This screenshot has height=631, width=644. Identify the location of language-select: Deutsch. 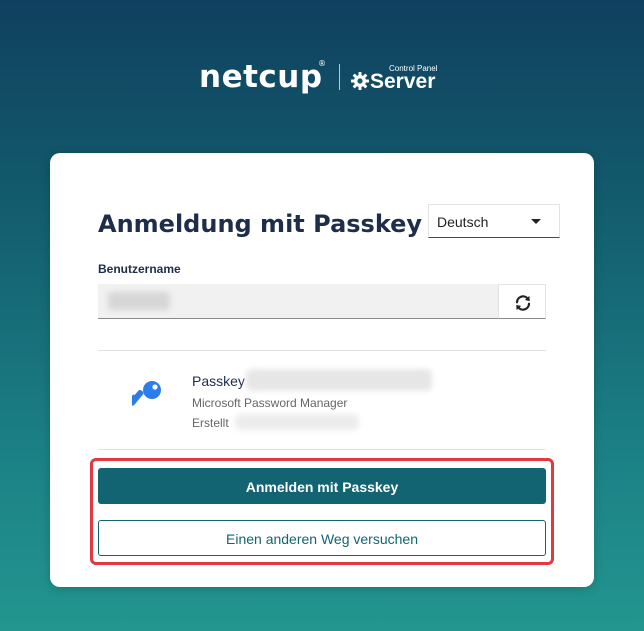
(494, 221).